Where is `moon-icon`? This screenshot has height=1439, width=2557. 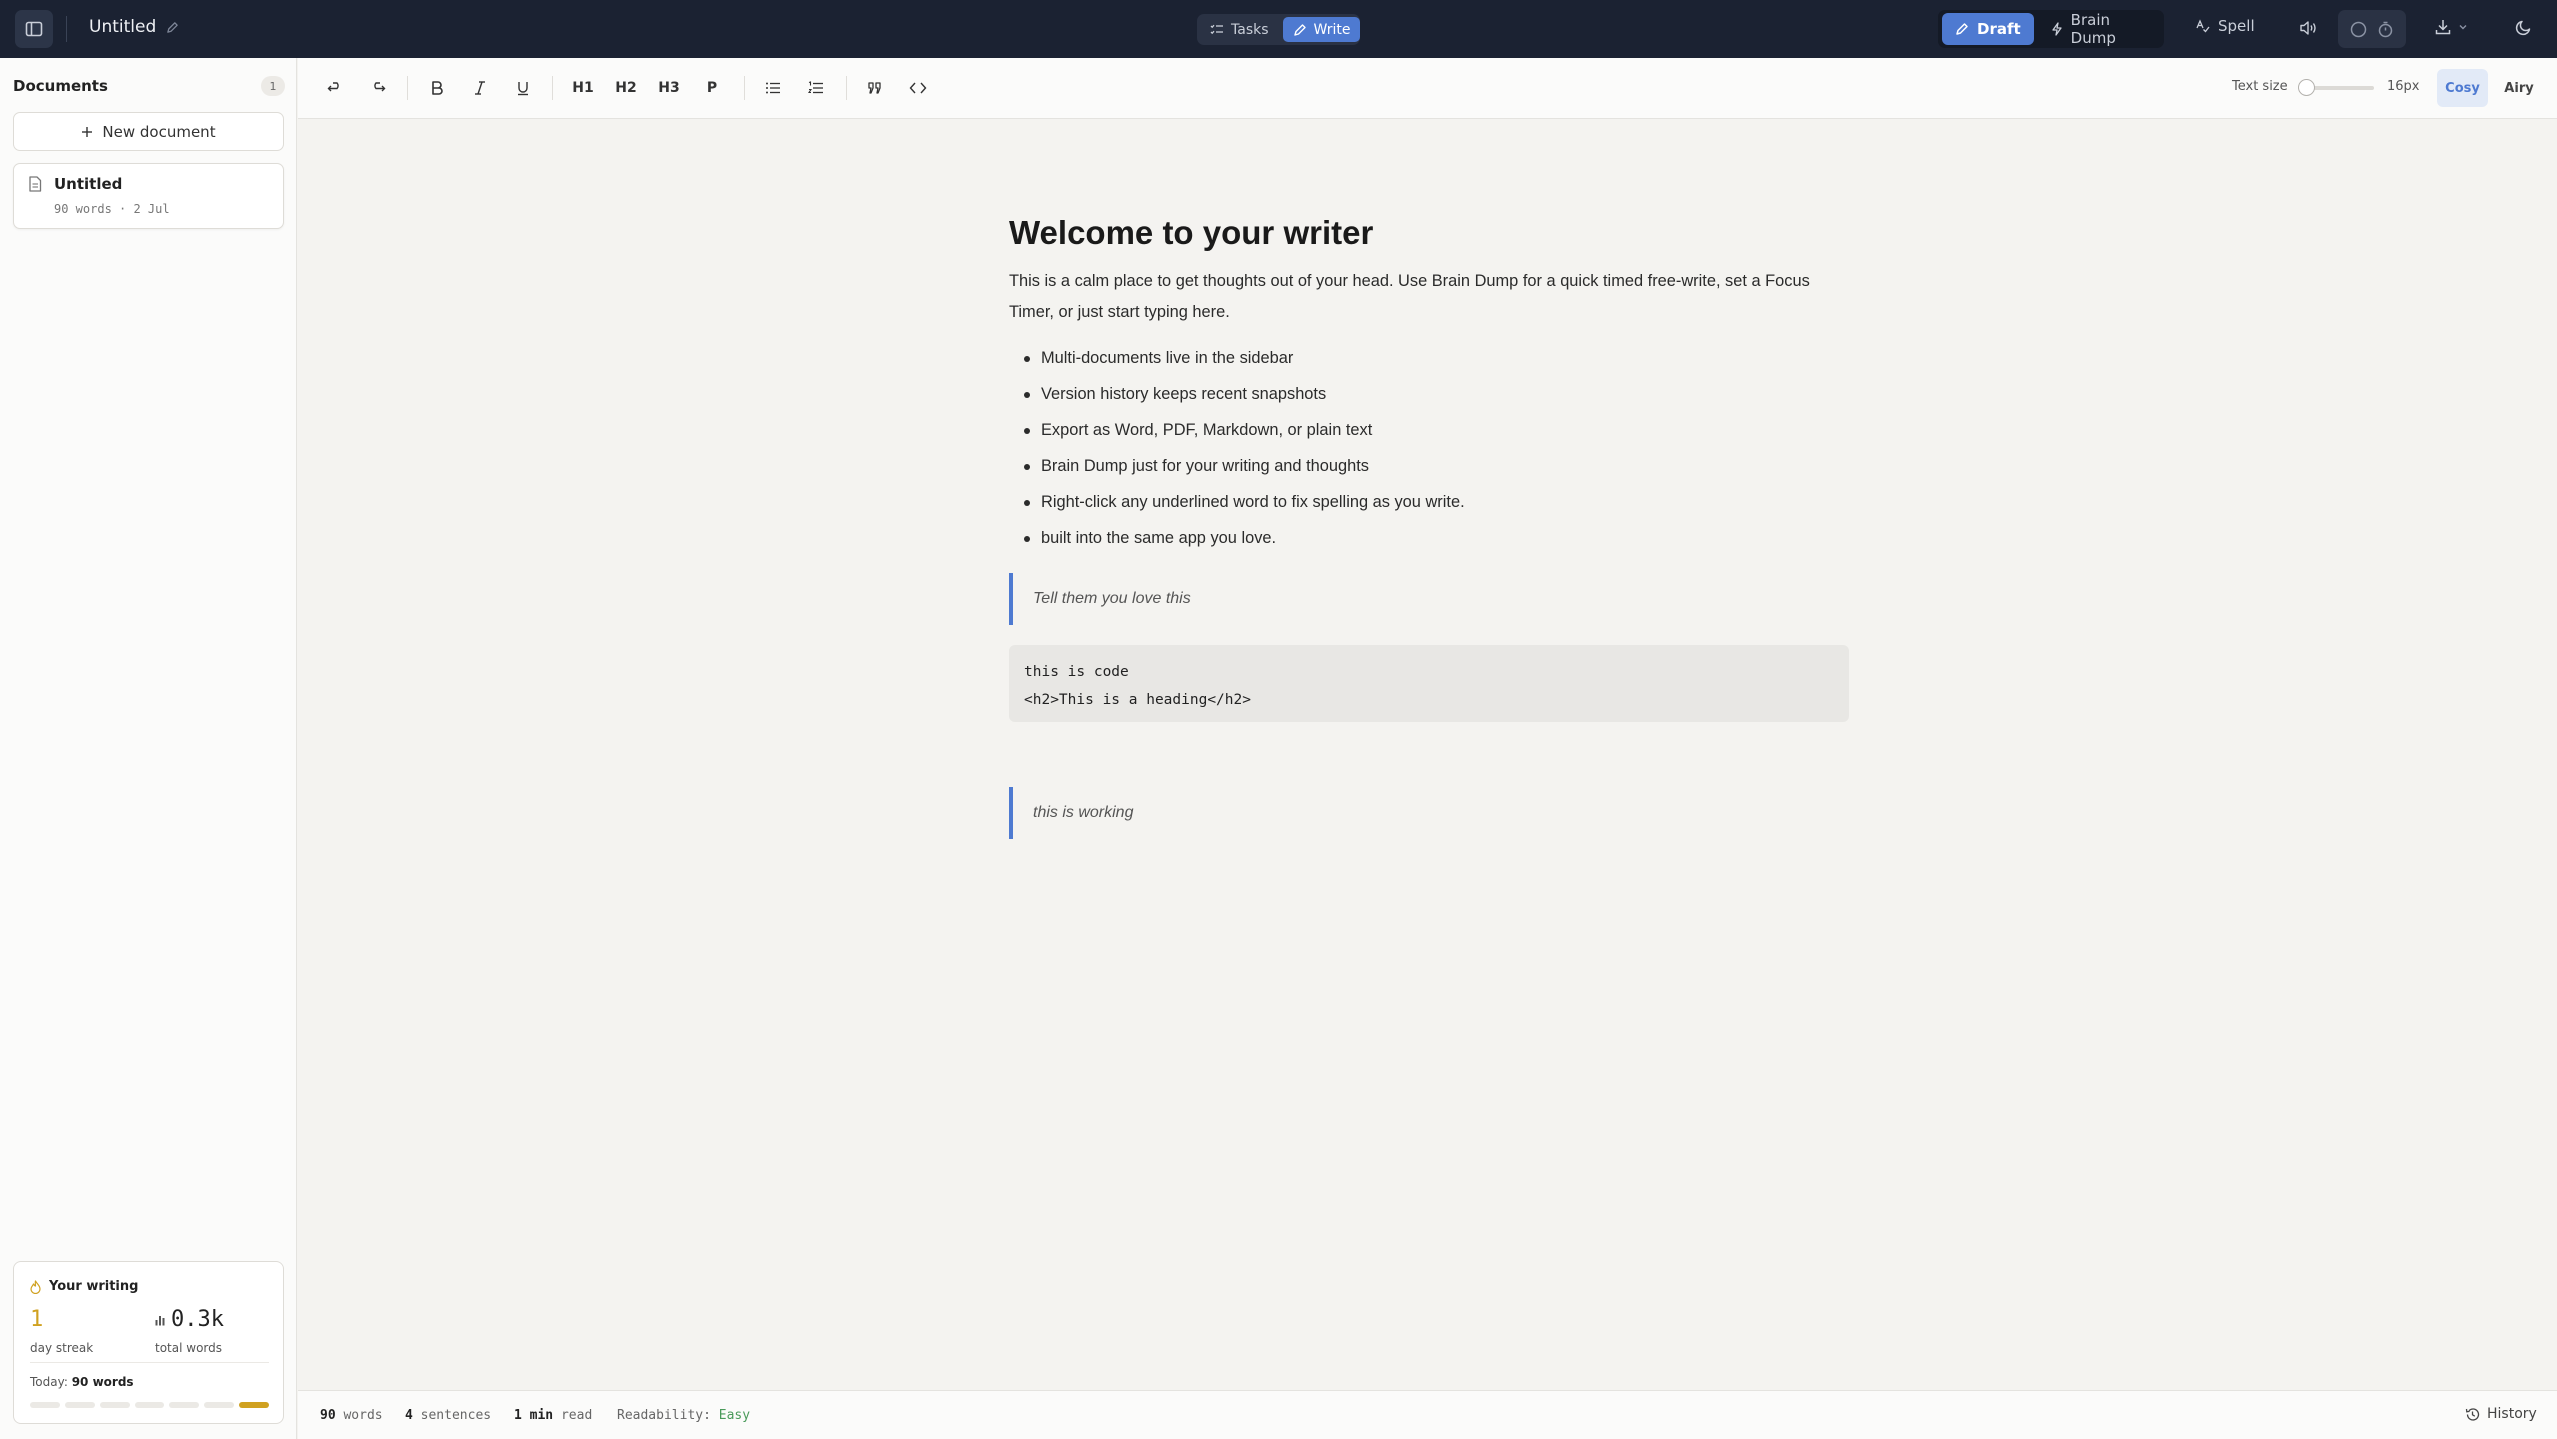
moon-icon is located at coordinates (2524, 27).